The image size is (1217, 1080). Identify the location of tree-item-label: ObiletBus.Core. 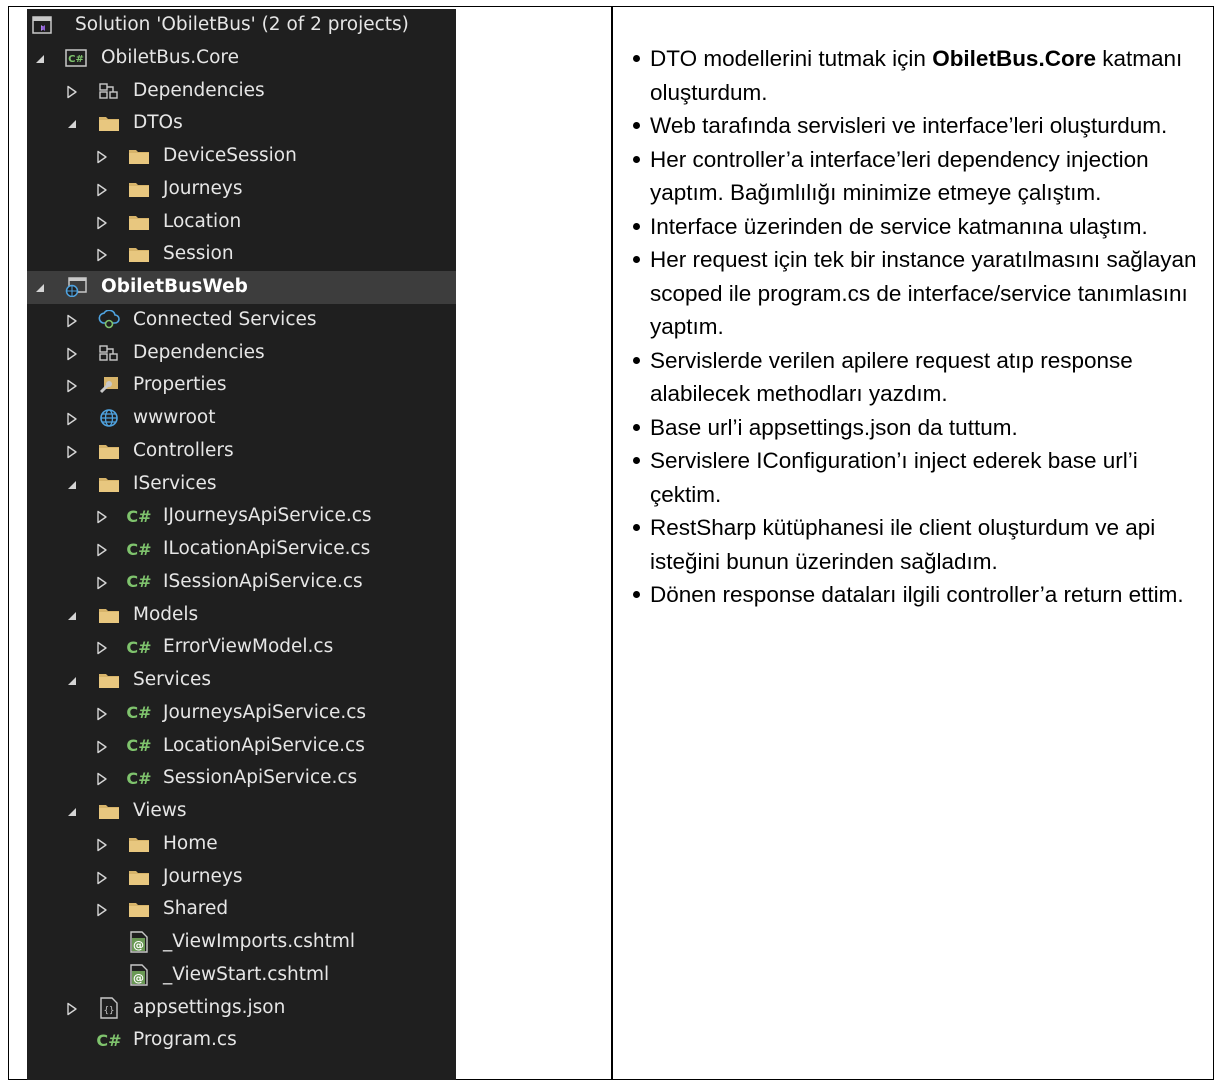
(170, 57).